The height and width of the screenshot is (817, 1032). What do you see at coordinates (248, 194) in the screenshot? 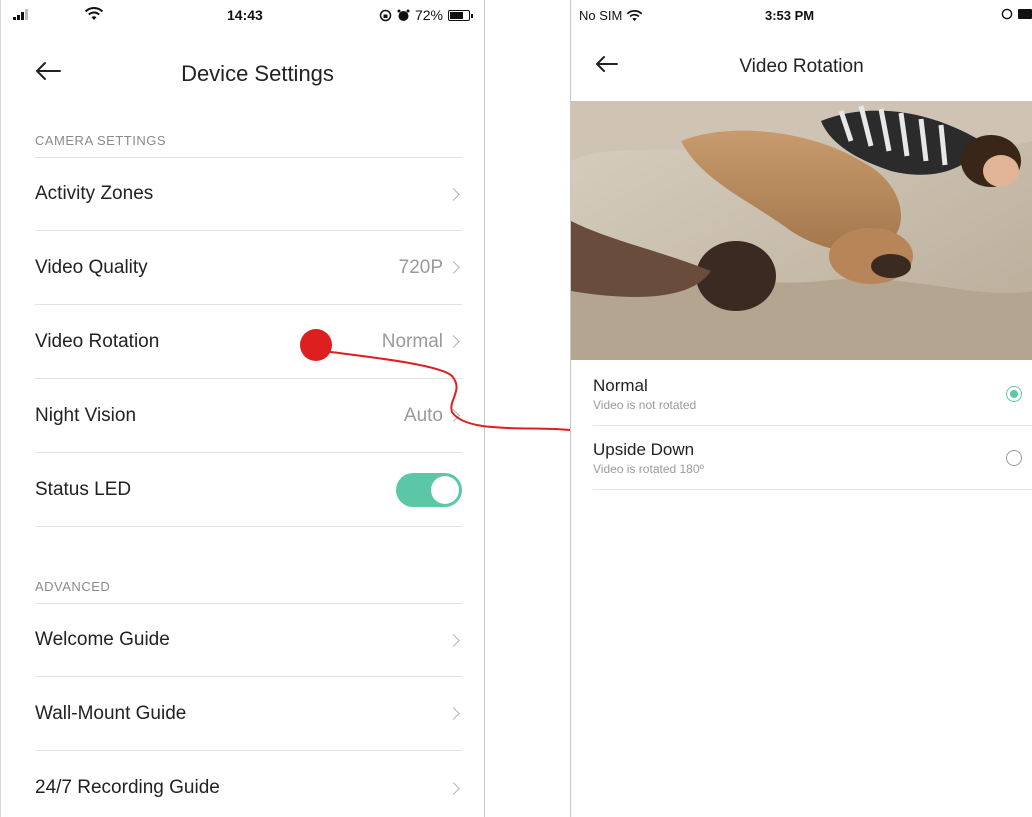
I see `row-activity-zones: Activity Zones` at bounding box center [248, 194].